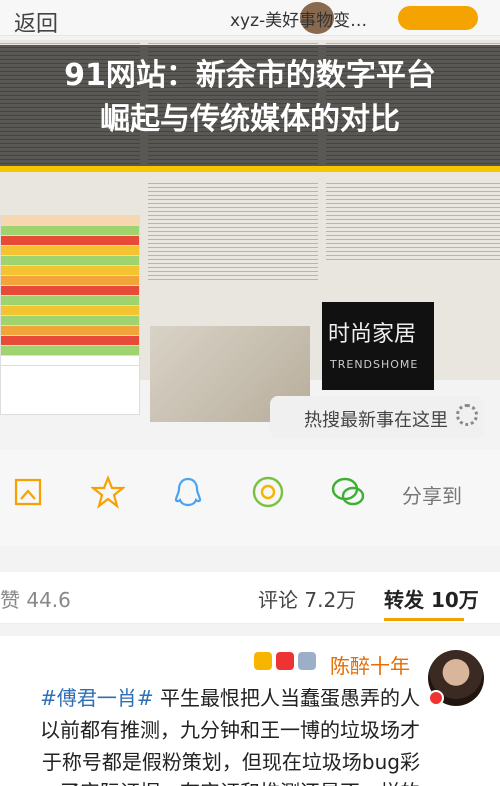  Describe the element at coordinates (374, 364) in the screenshot. I see `photo-subcaption: TRENDSHOME` at that location.